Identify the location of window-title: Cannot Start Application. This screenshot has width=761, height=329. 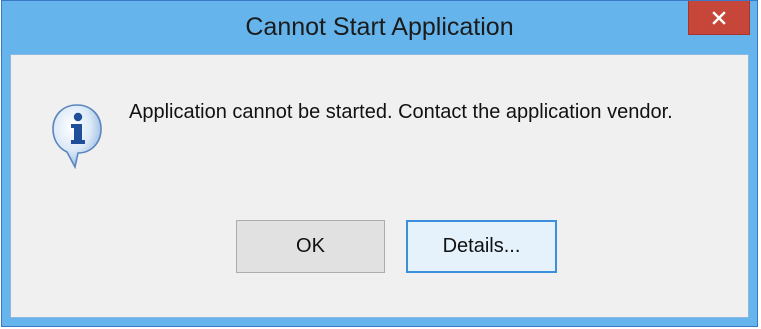
(379, 27).